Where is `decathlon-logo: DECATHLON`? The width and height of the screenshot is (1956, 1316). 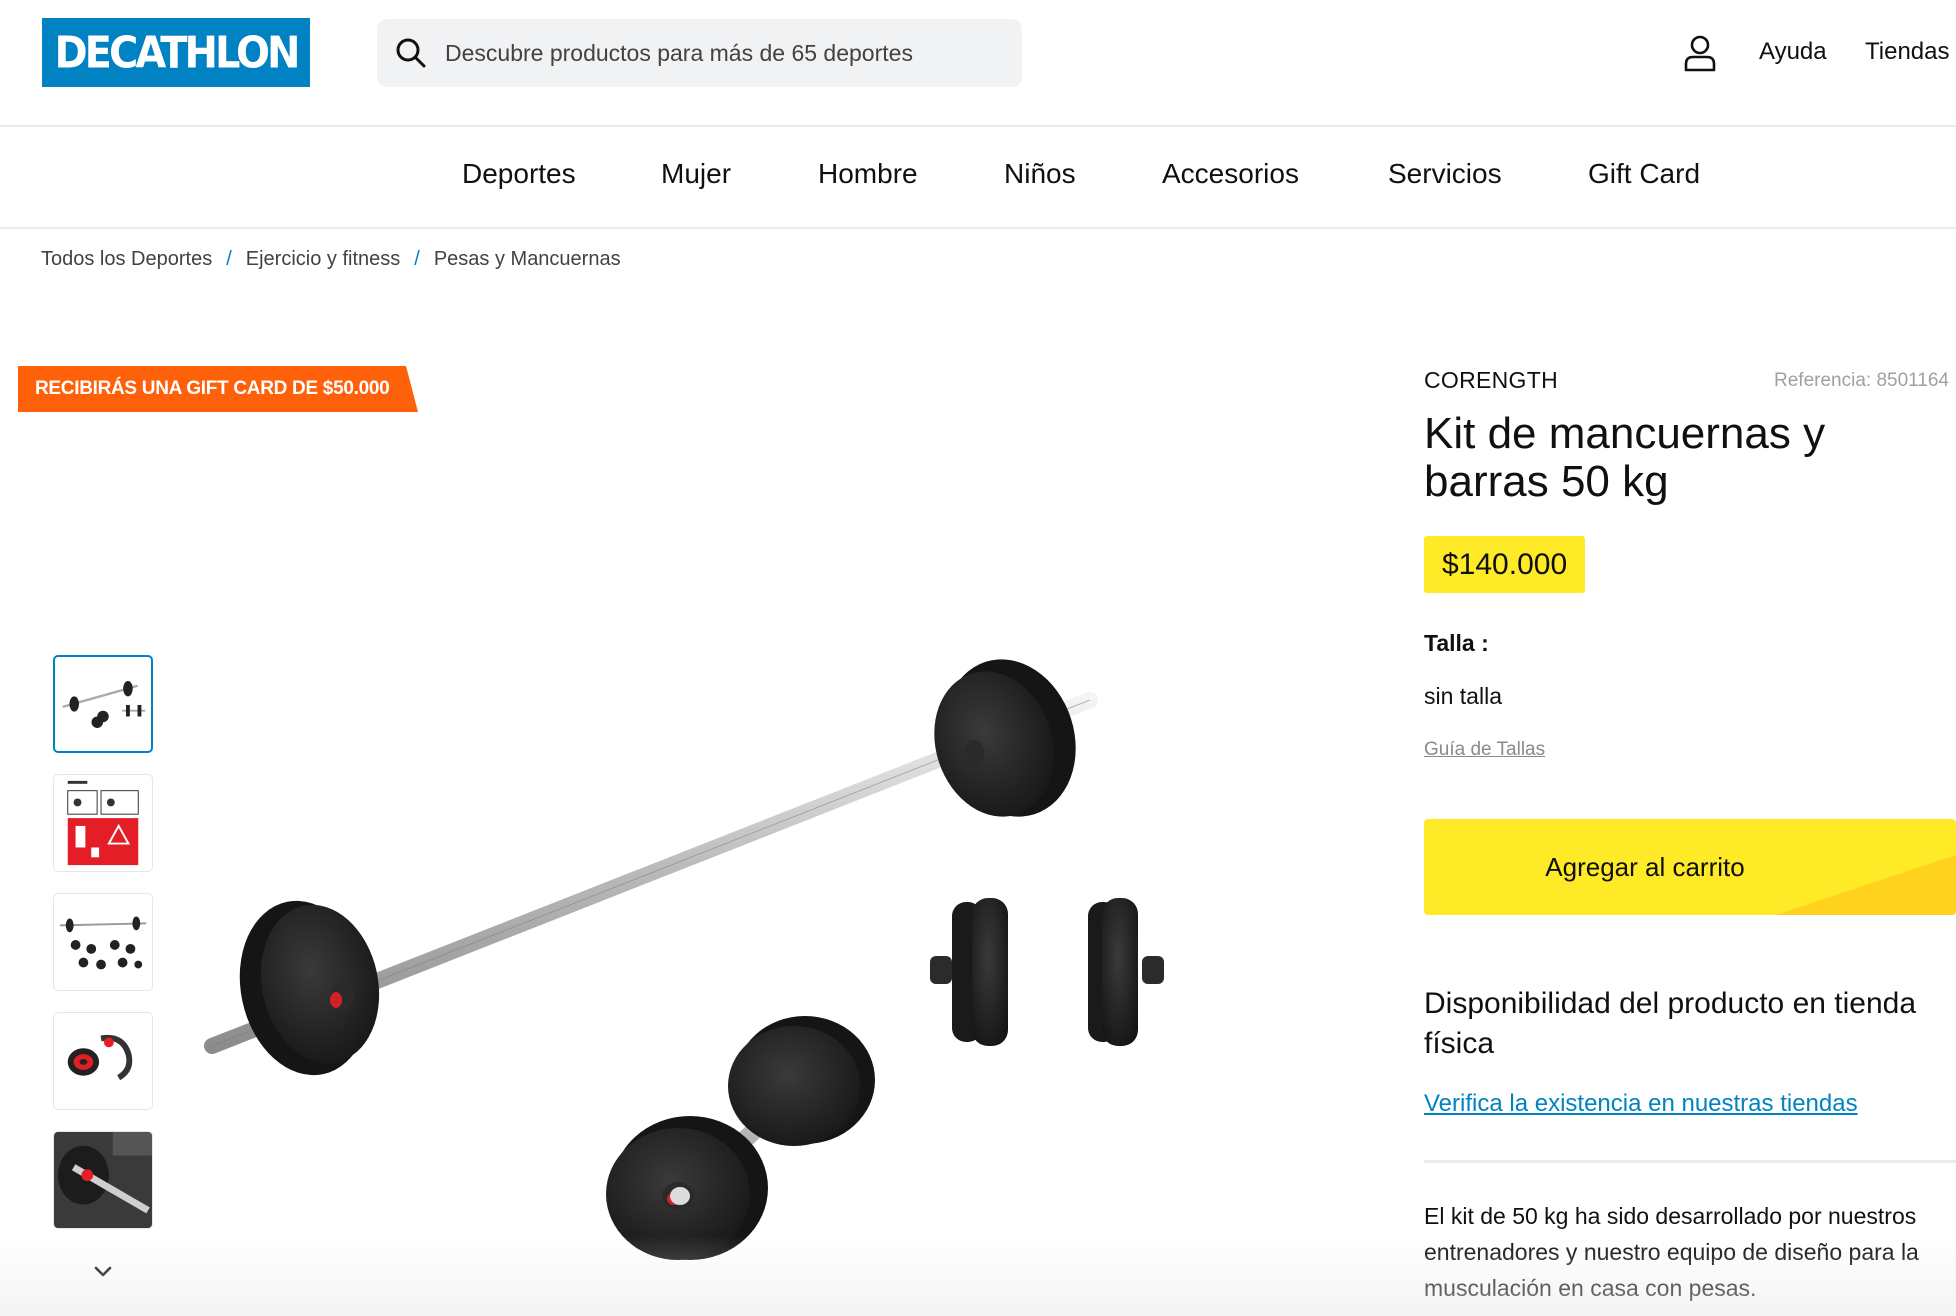
decathlon-logo: DECATHLON is located at coordinates (176, 52).